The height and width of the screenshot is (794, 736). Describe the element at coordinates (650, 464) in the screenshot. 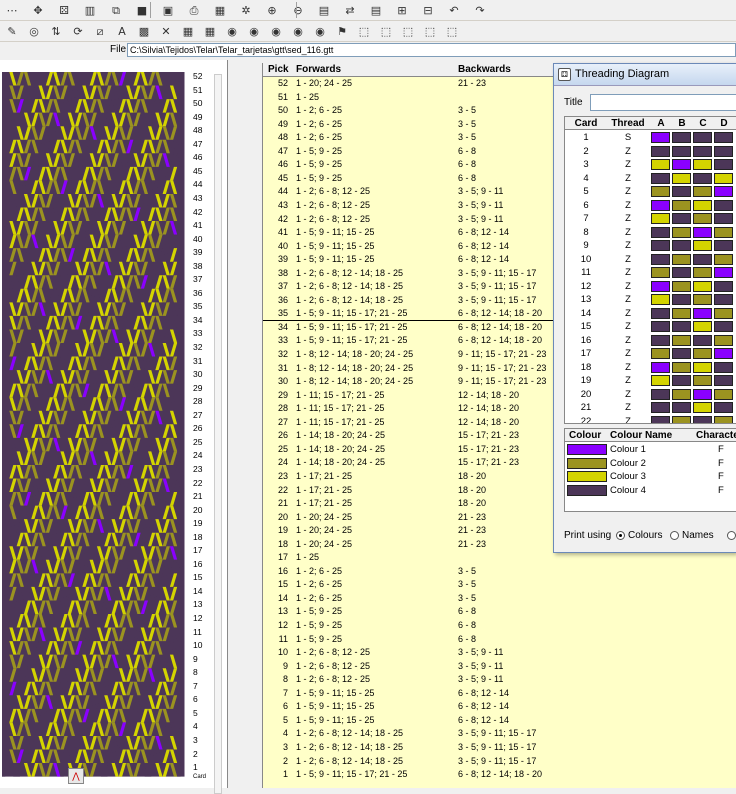

I see `colour-row: Colour 2 F` at that location.